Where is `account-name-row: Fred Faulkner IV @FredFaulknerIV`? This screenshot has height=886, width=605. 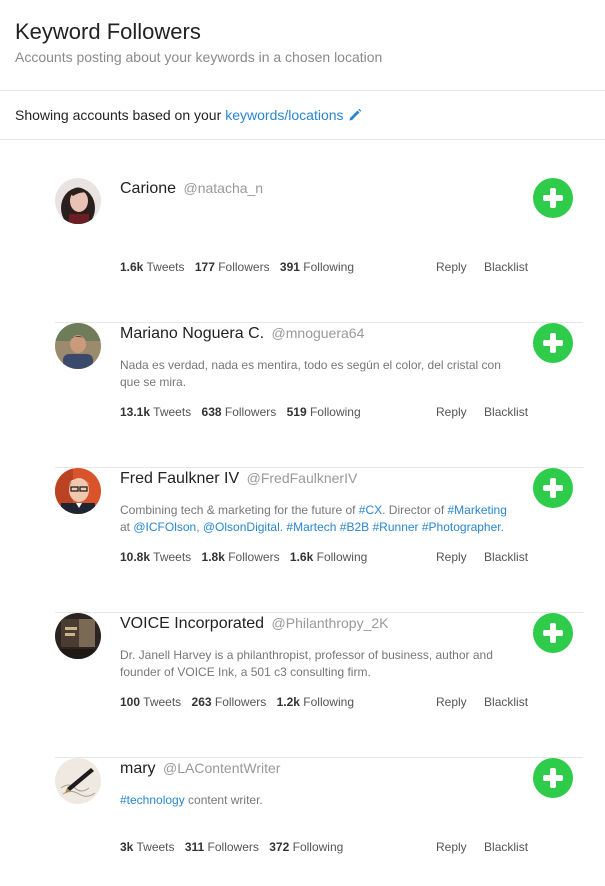 account-name-row: Fred Faulkner IV @FredFaulknerIV is located at coordinates (238, 479).